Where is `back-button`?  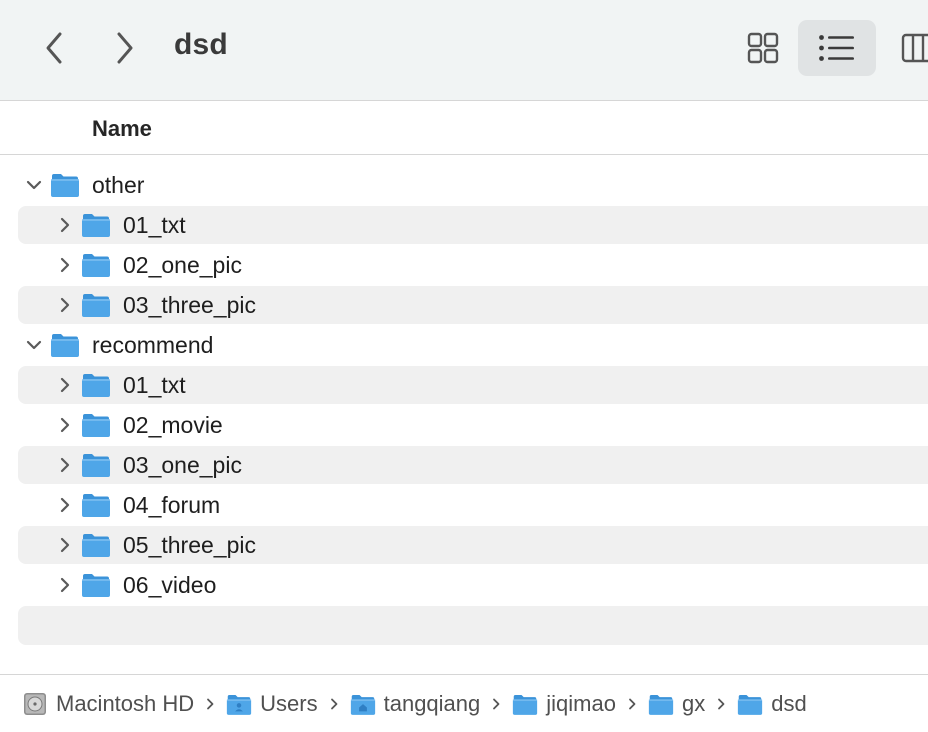
back-button is located at coordinates (54, 48).